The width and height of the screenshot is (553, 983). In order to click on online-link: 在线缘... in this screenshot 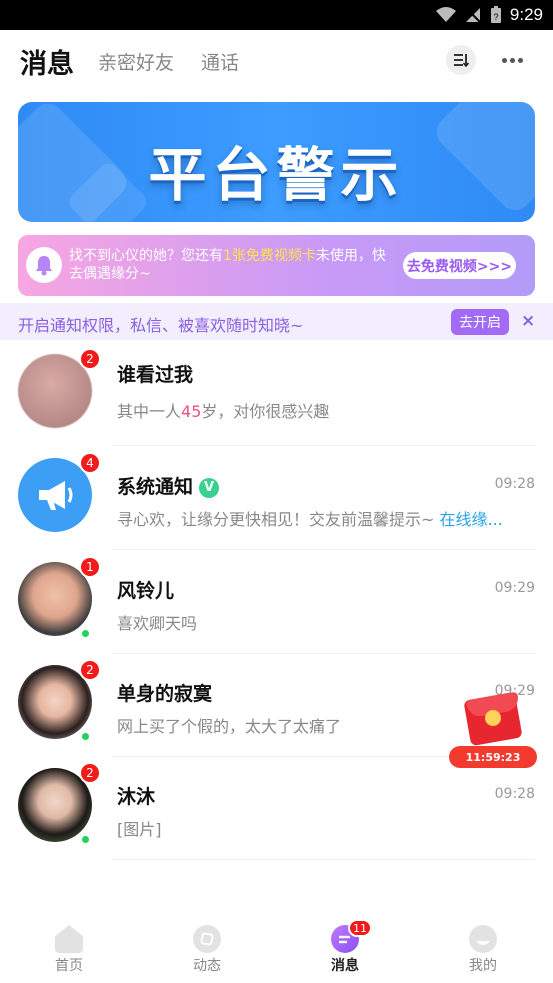, I will do `click(471, 519)`.